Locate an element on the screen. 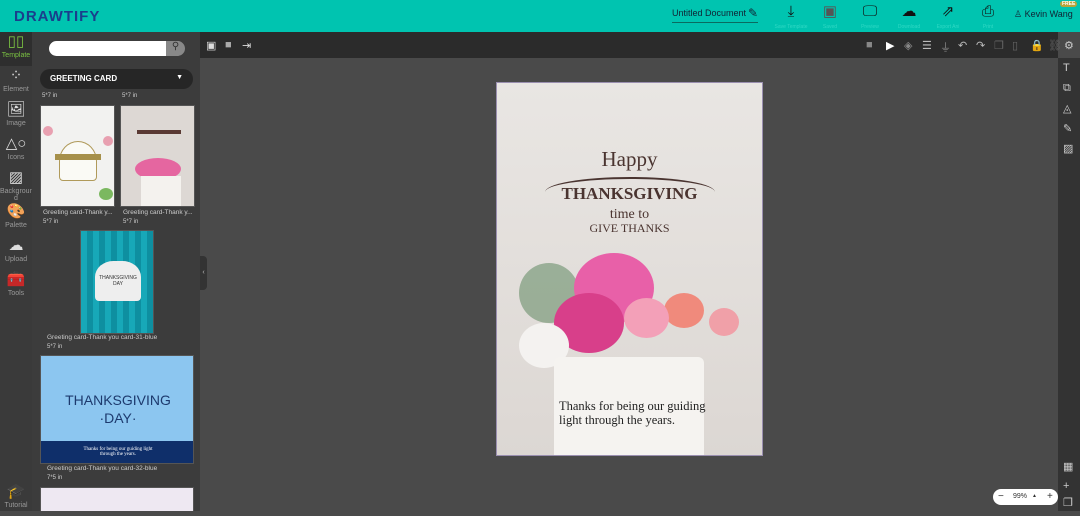 This screenshot has height=516, width=1080. search-button: ⚲ is located at coordinates (175, 48).